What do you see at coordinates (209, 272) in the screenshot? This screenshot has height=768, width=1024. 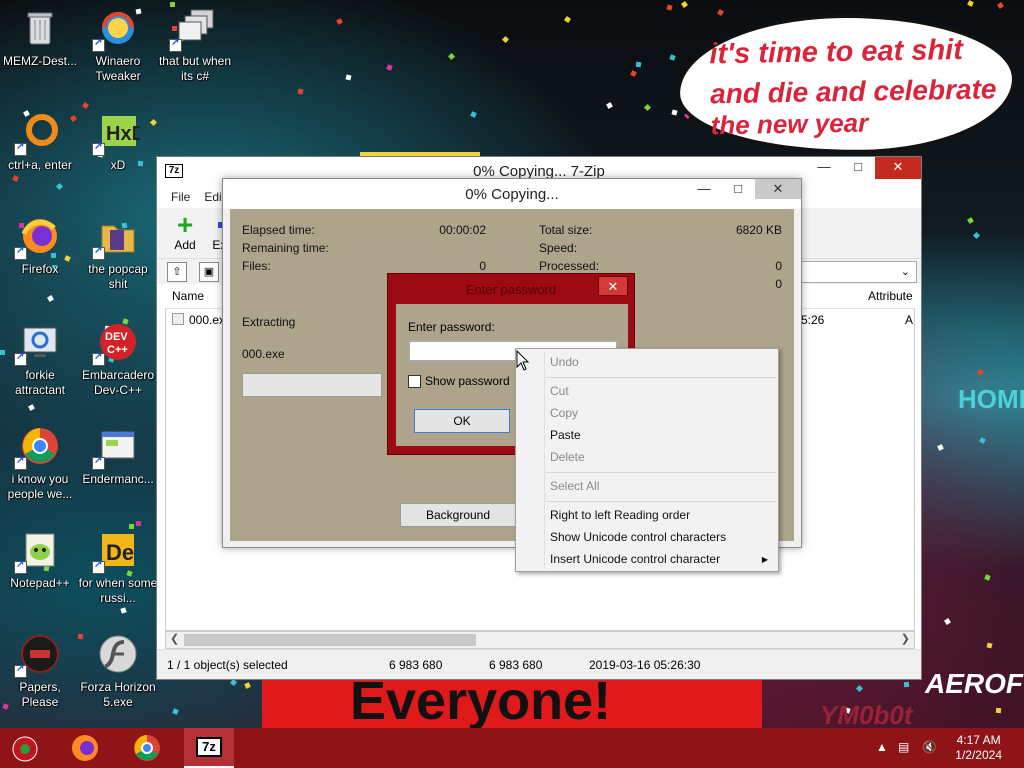 I see `archive-icon: ▣` at bounding box center [209, 272].